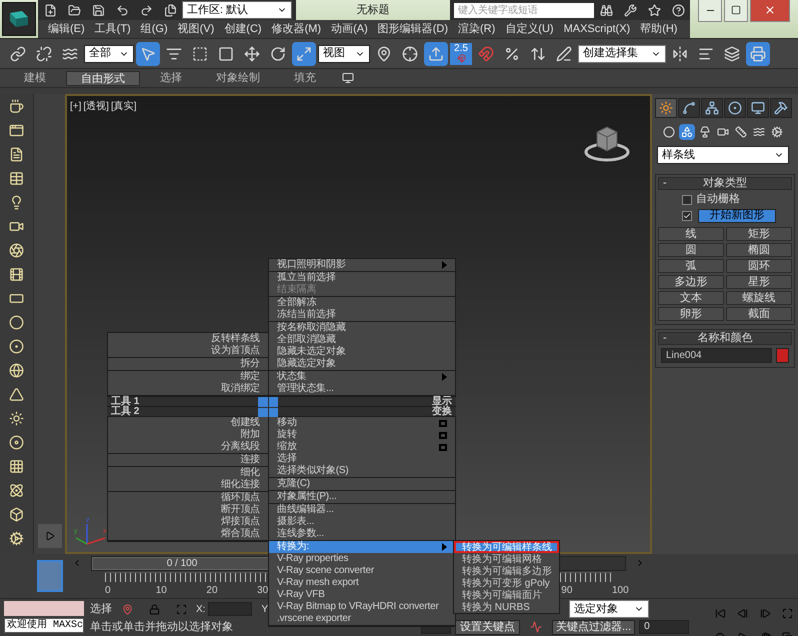 The height and width of the screenshot is (636, 798). What do you see at coordinates (125, 401) in the screenshot?
I see `header-label: 工具 1` at bounding box center [125, 401].